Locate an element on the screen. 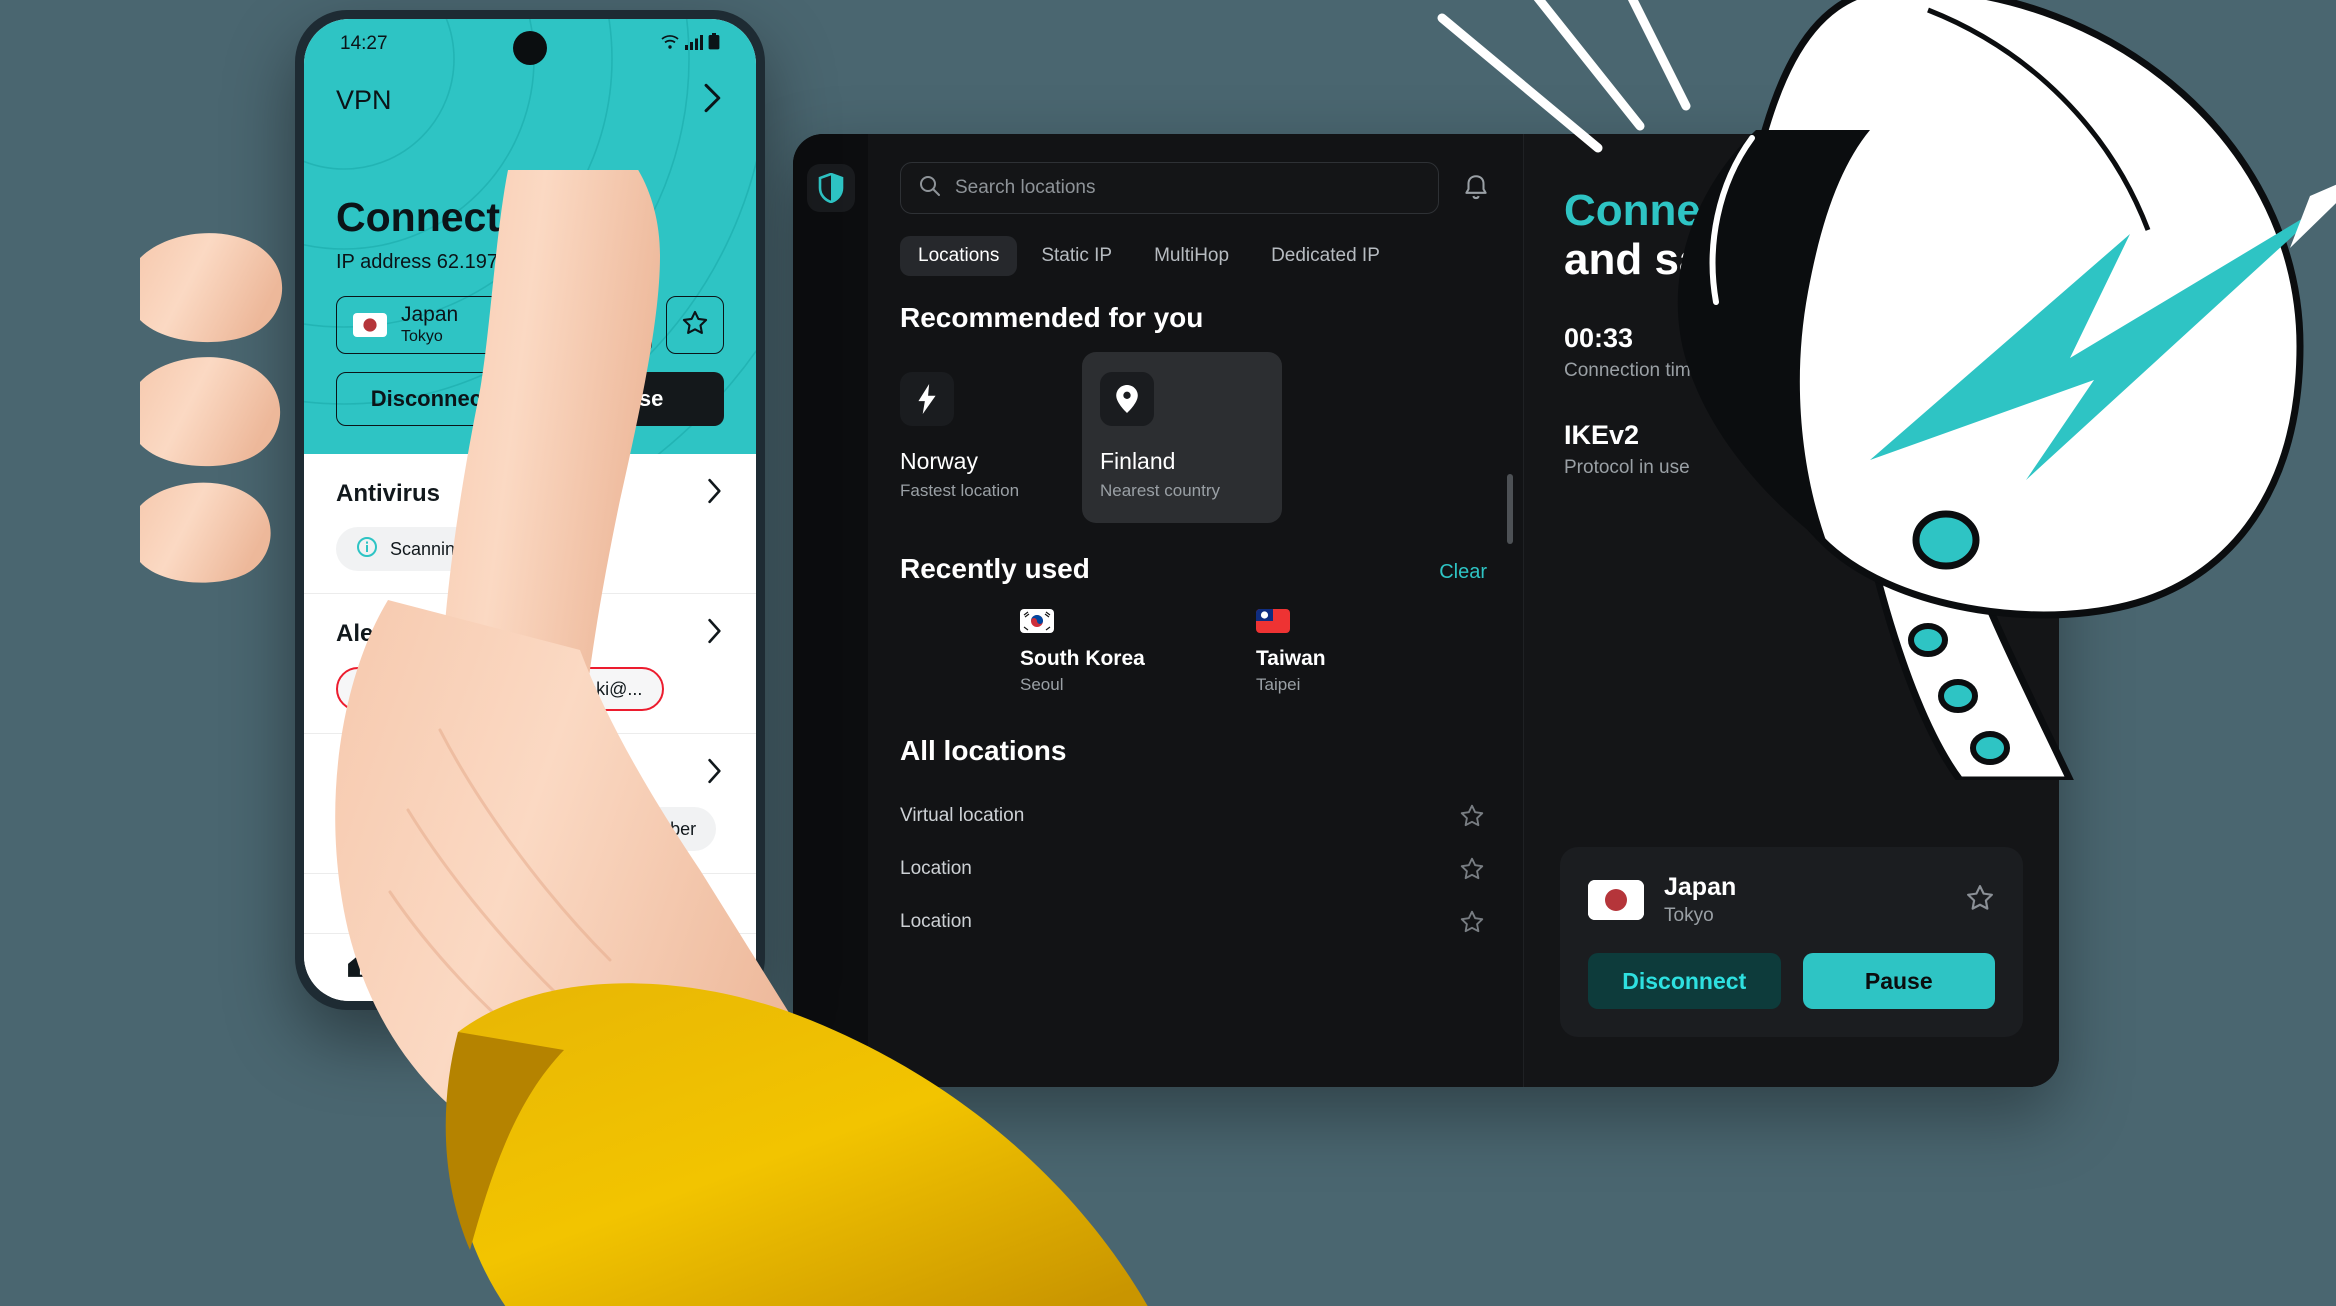 The image size is (2336, 1306). nav-notifications is located at coordinates (586, 967).